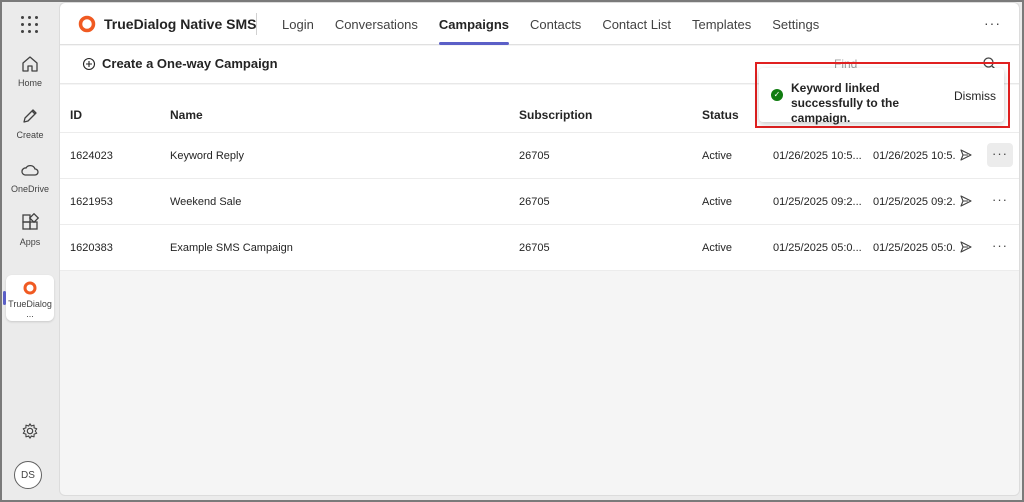 Image resolution: width=1024 pixels, height=502 pixels. I want to click on add-circle-icon, so click(89, 63).